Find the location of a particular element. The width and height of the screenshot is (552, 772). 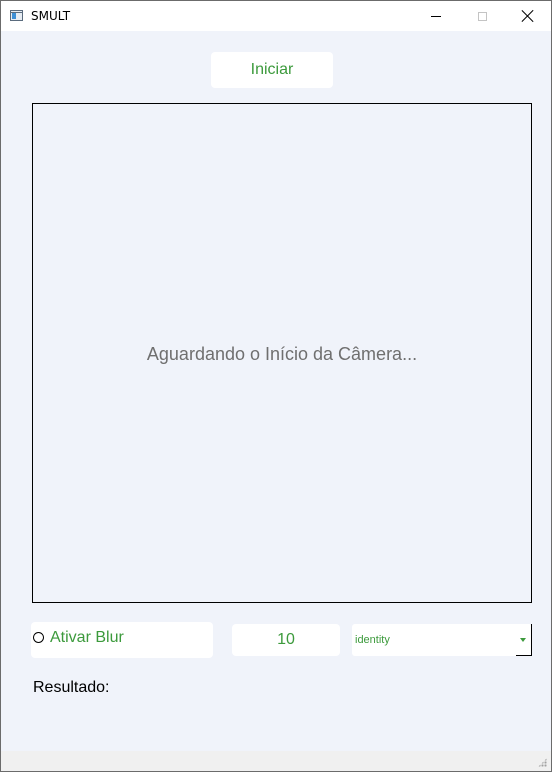

filter-select: identity is located at coordinates (442, 640).